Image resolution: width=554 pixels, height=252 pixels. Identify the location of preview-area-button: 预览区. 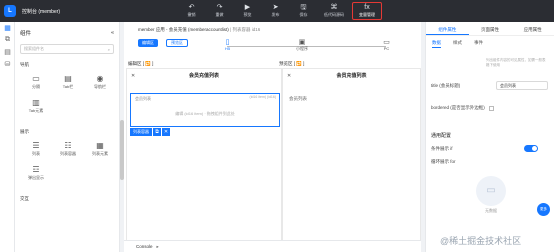
(177, 43).